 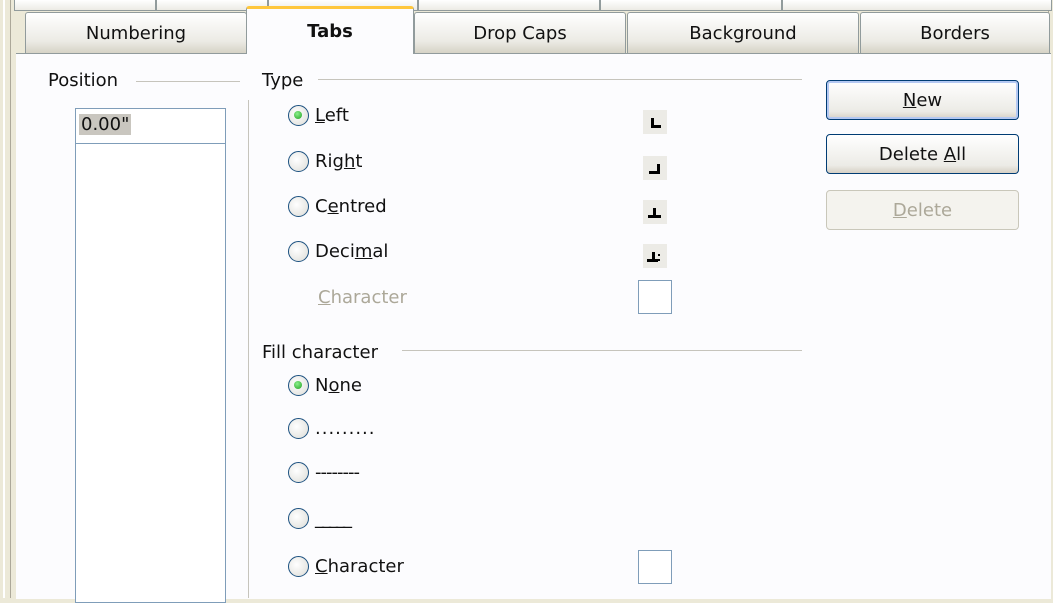 What do you see at coordinates (351, 206) in the screenshot?
I see `type-centred-label: Centred` at bounding box center [351, 206].